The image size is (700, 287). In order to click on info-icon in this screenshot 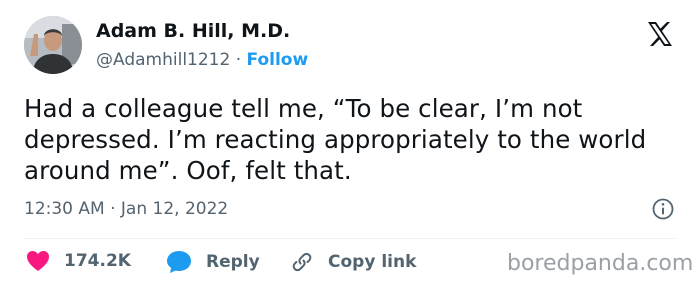, I will do `click(663, 209)`.